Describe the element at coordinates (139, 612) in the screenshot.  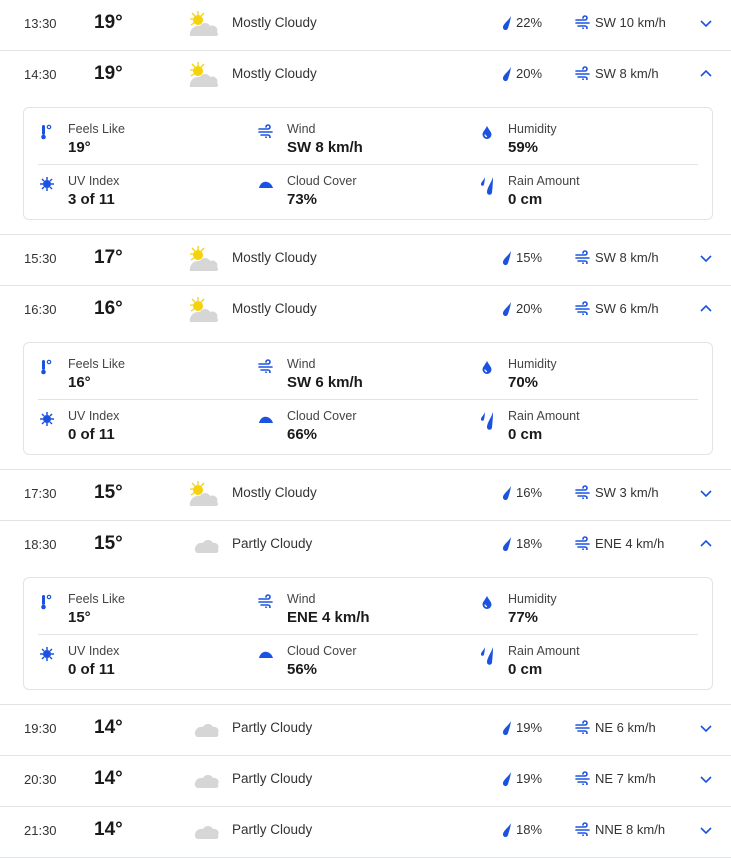
I see `feels-like-cell: Feels Like 15°` at that location.